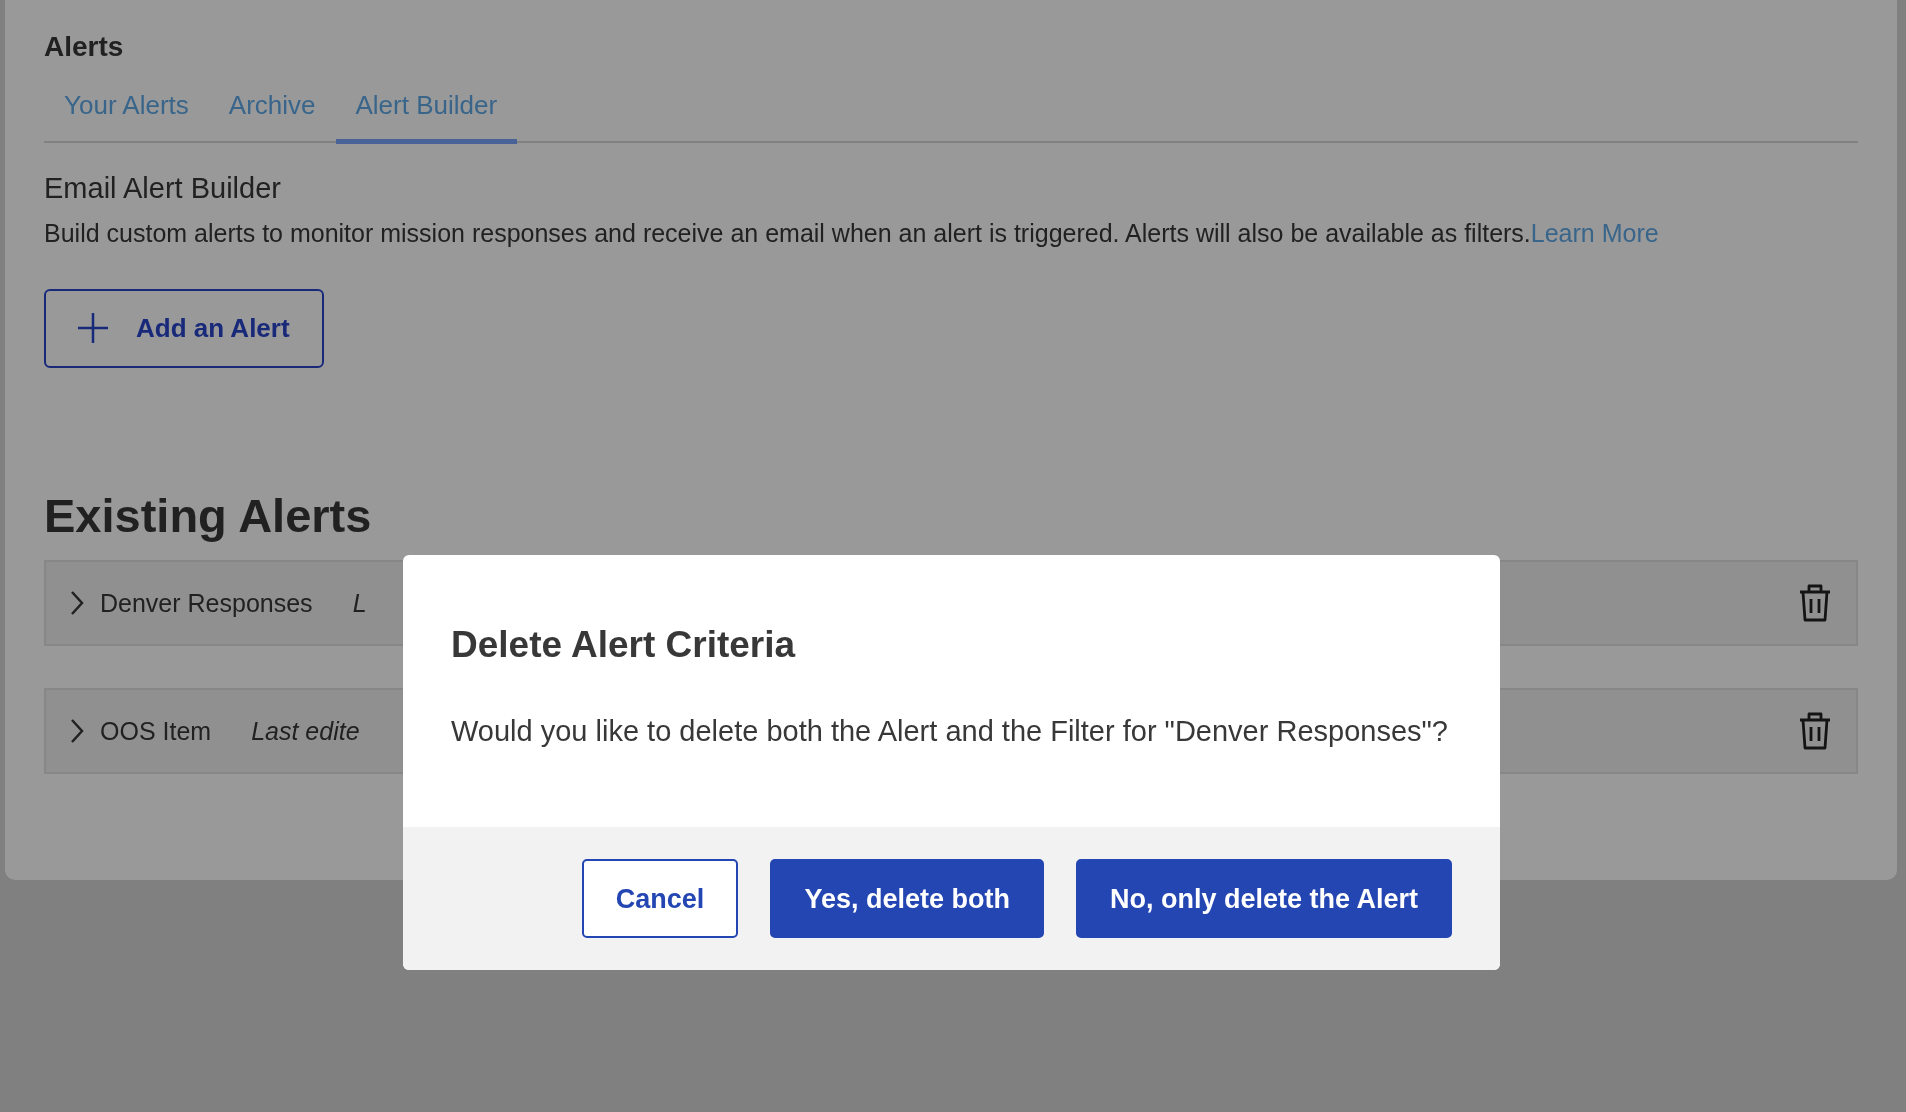 This screenshot has height=1112, width=1906. Describe the element at coordinates (852, 234) in the screenshot. I see `description-text: Build custom alerts to monitor mission responses and receive an email when an alert is triggered. Alerts will also be available as filters.Learn More` at that location.